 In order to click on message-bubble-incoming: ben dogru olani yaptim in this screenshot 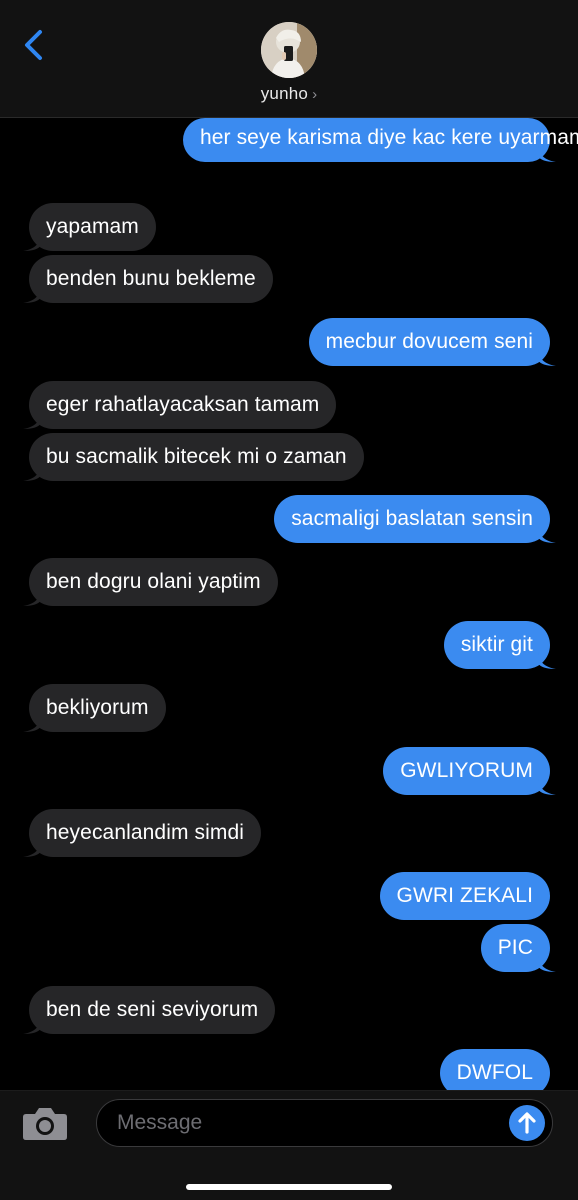, I will do `click(150, 582)`.